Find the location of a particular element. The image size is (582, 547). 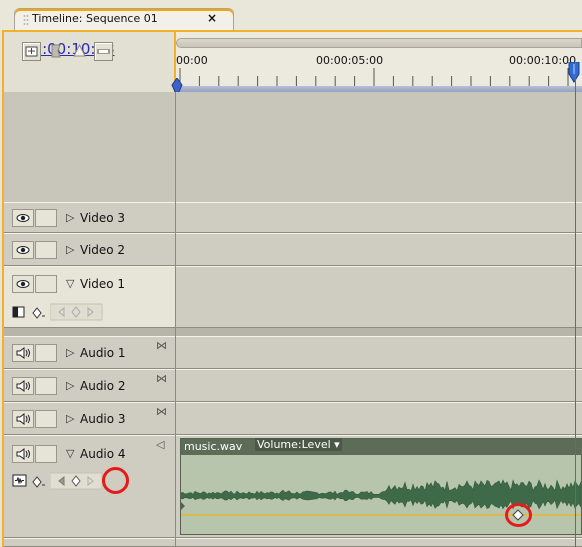

track-area-audio-master is located at coordinates (379, 542).